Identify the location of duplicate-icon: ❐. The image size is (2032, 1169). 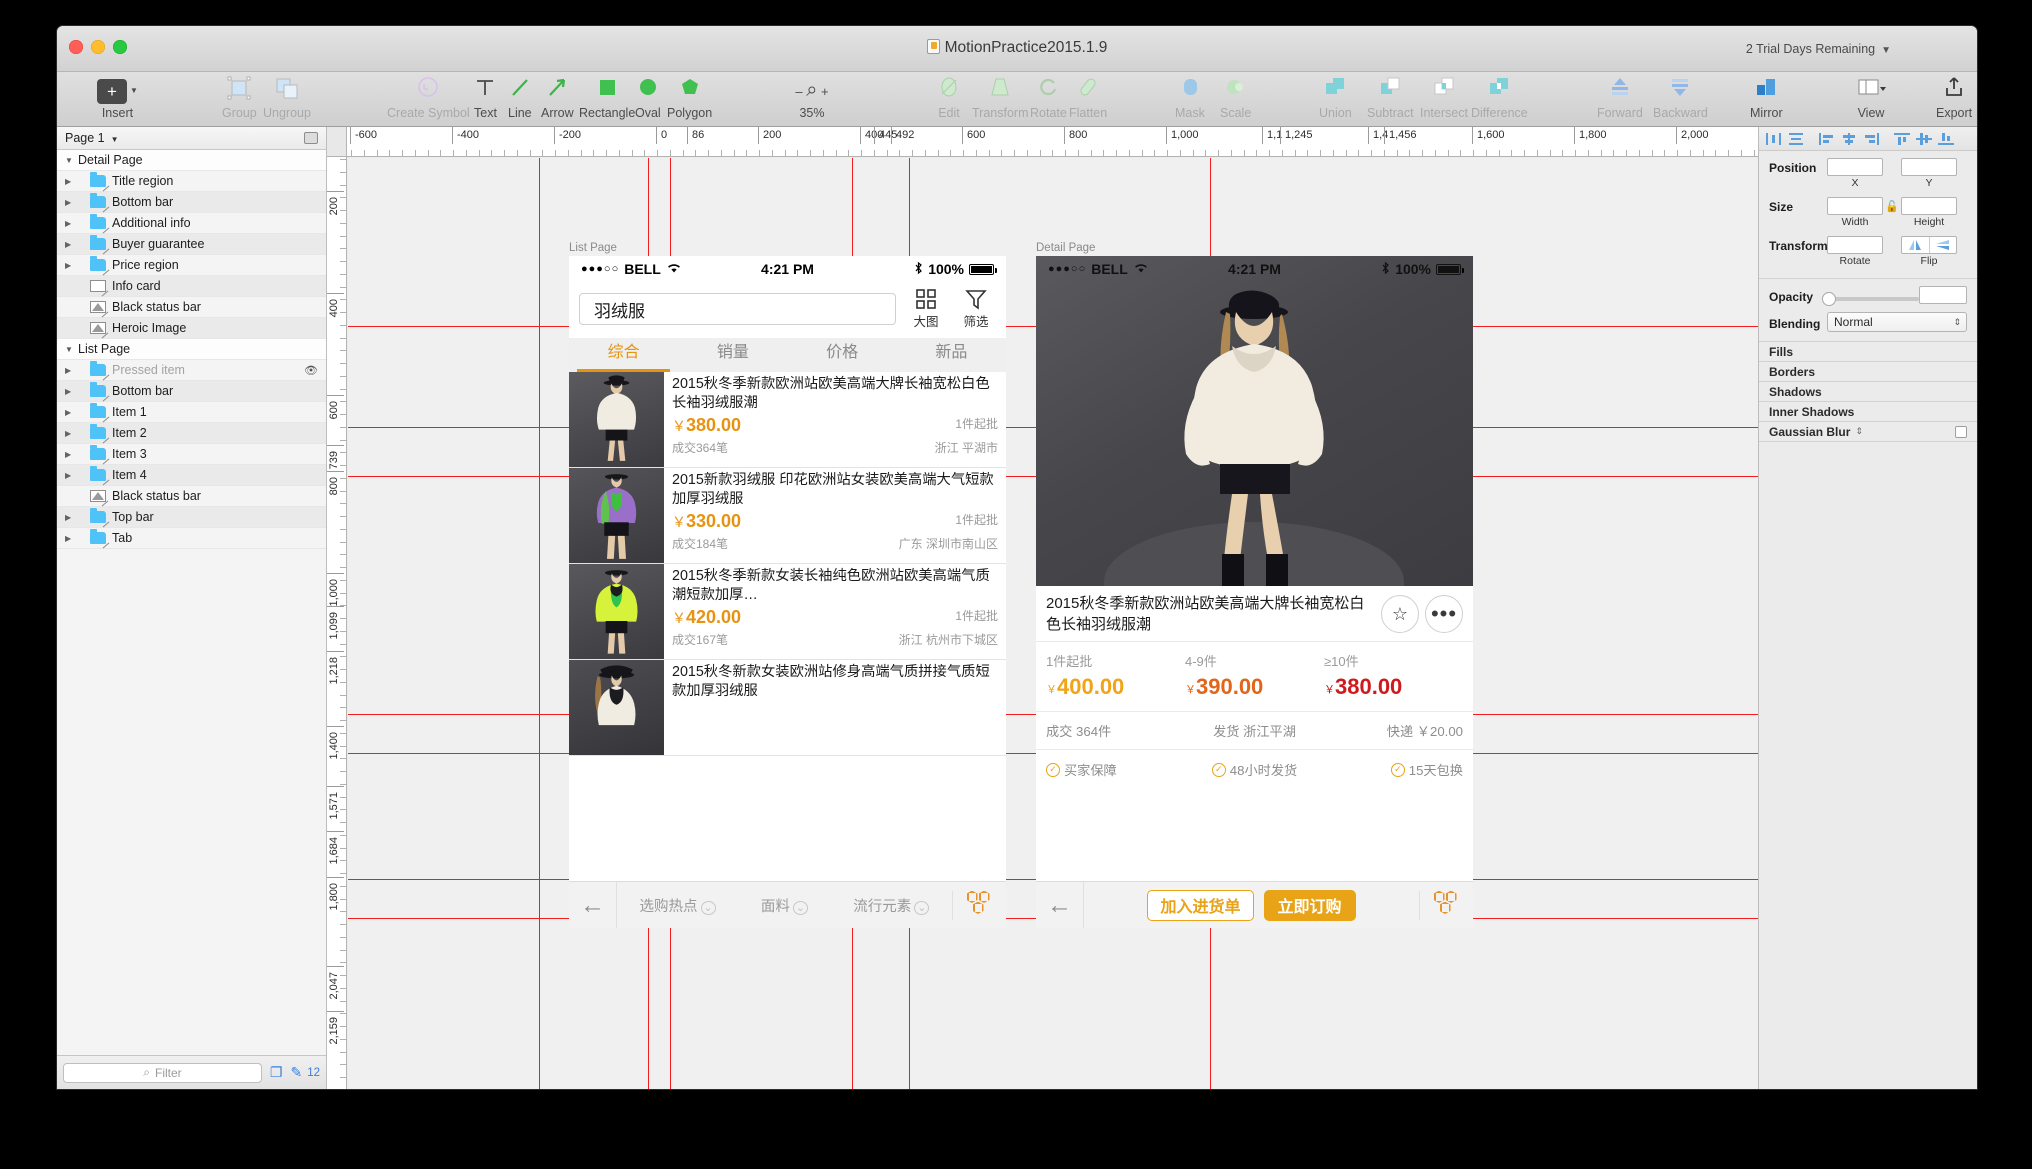
(276, 1072).